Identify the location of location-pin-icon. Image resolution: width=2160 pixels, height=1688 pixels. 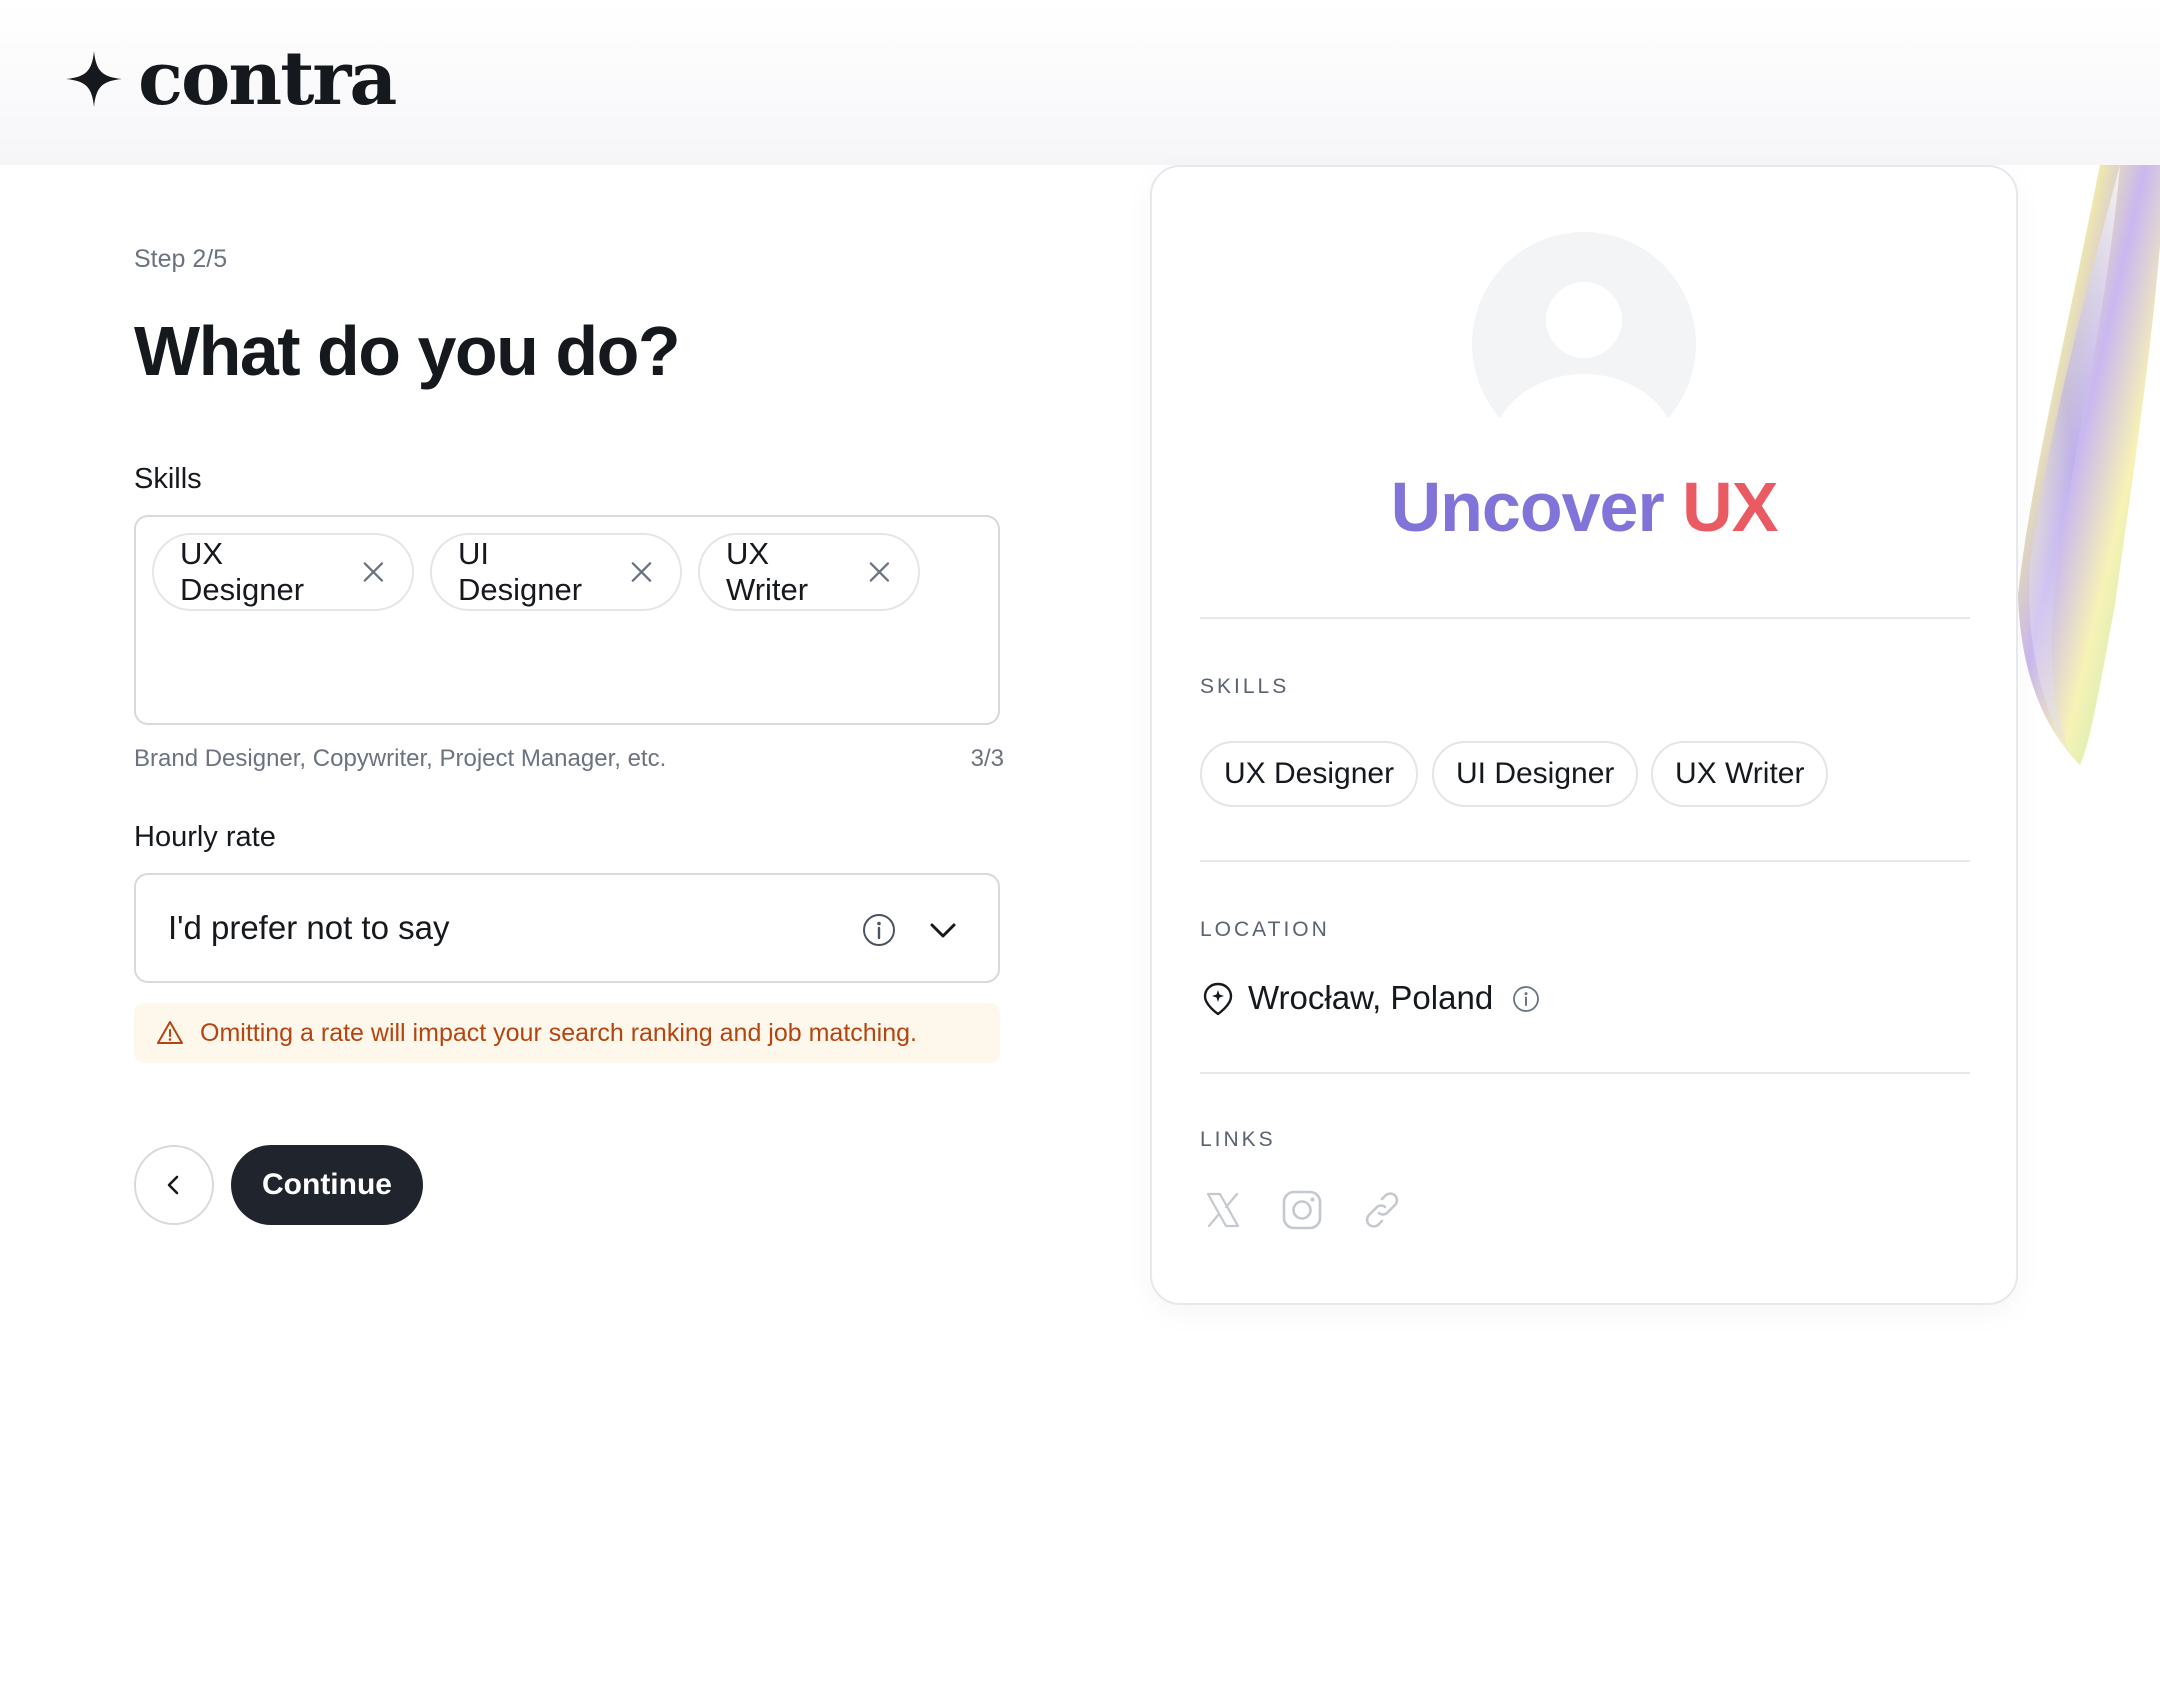
(1218, 999).